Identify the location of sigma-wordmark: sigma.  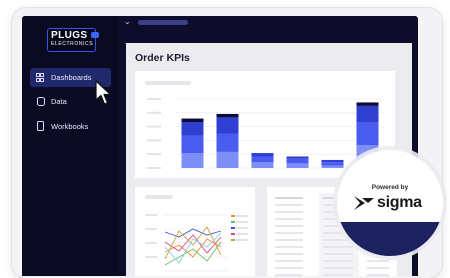
(399, 202).